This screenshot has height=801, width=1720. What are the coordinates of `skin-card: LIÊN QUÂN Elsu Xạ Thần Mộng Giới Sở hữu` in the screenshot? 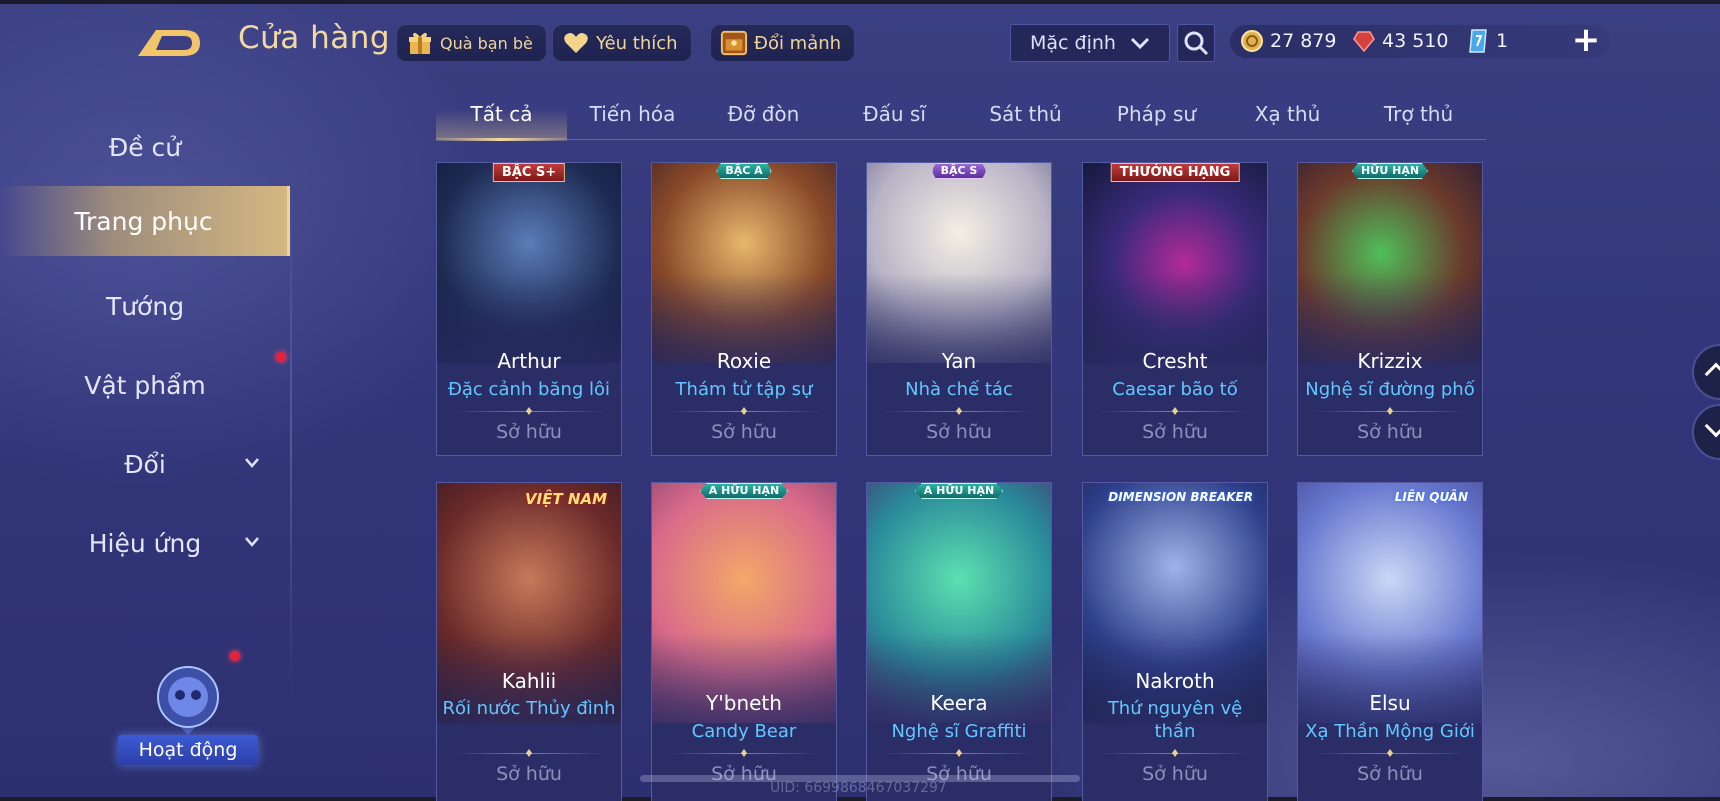 It's located at (1390, 641).